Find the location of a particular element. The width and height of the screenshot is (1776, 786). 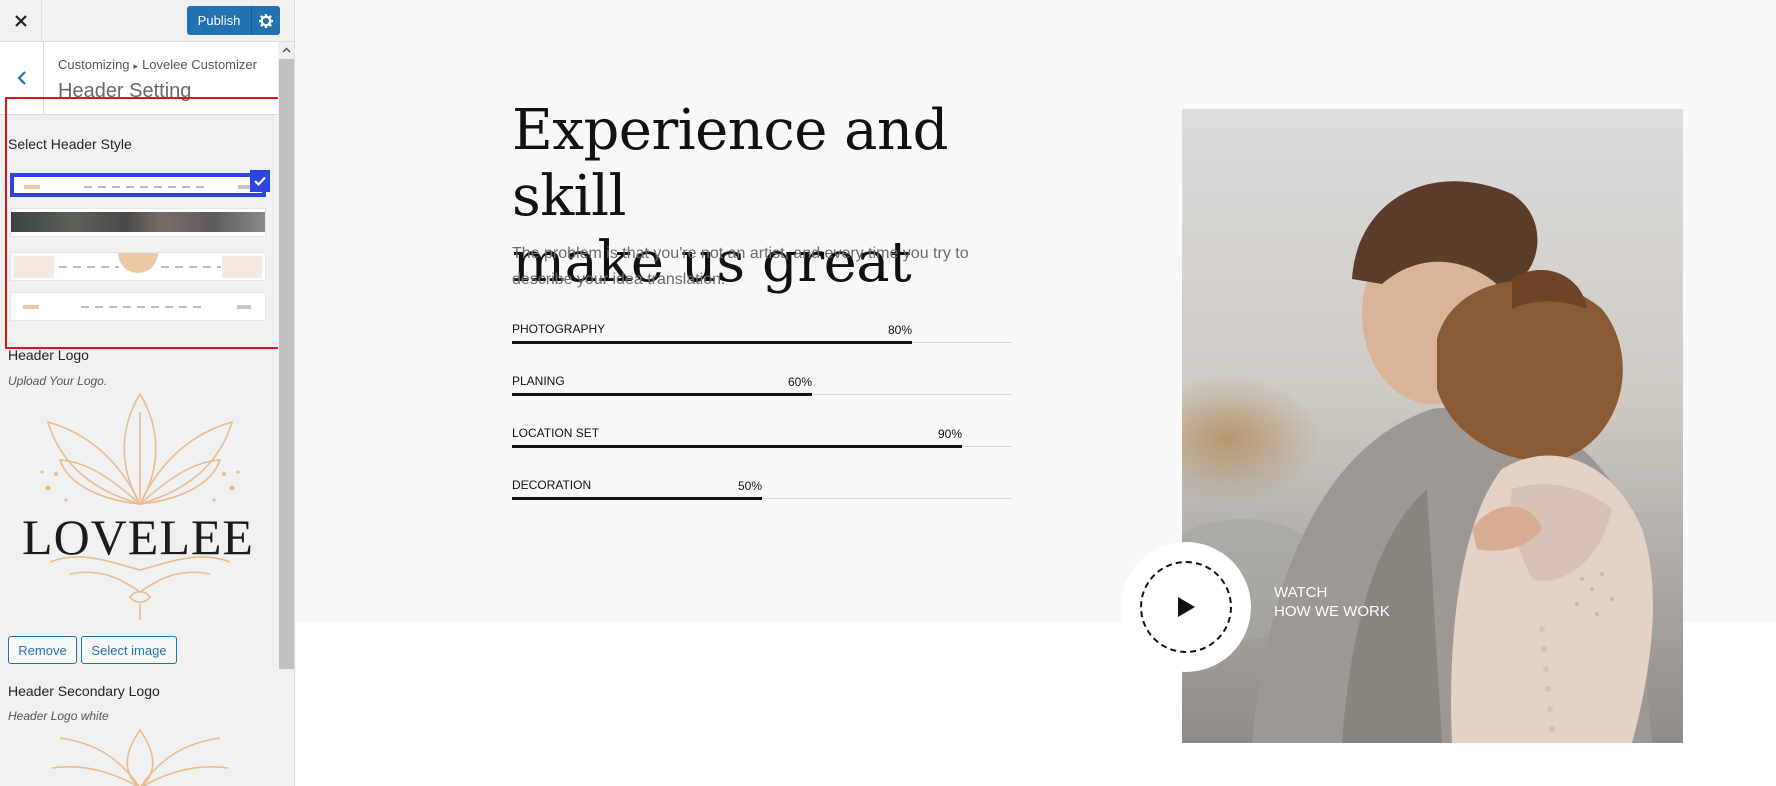

header-logo-description: Upload Your Logo. is located at coordinates (58, 381).